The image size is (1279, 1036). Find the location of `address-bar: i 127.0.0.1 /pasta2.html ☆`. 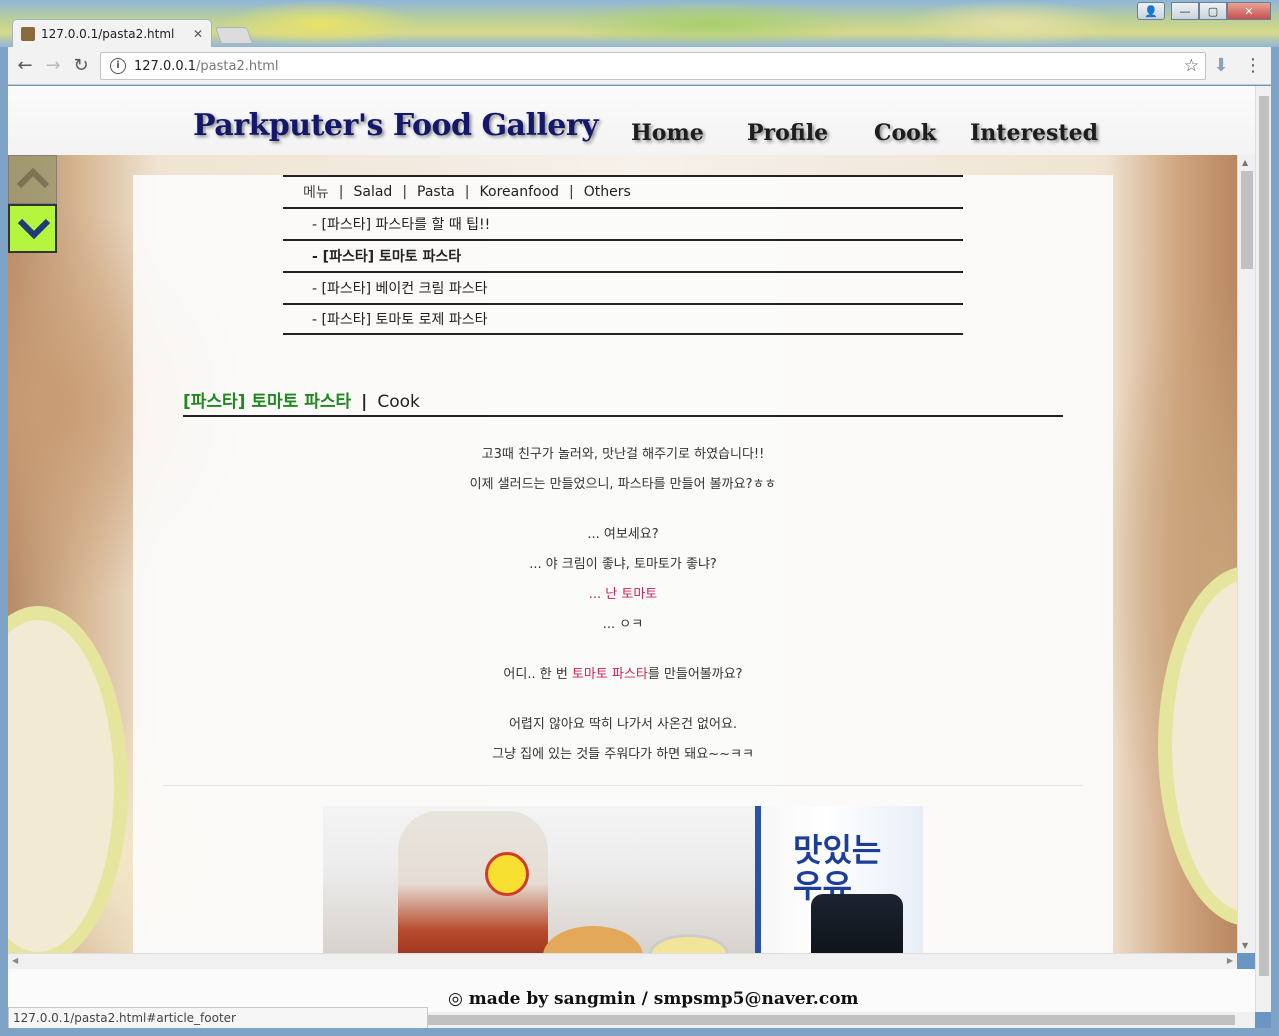

address-bar: i 127.0.0.1 /pasta2.html ☆ is located at coordinates (653, 66).